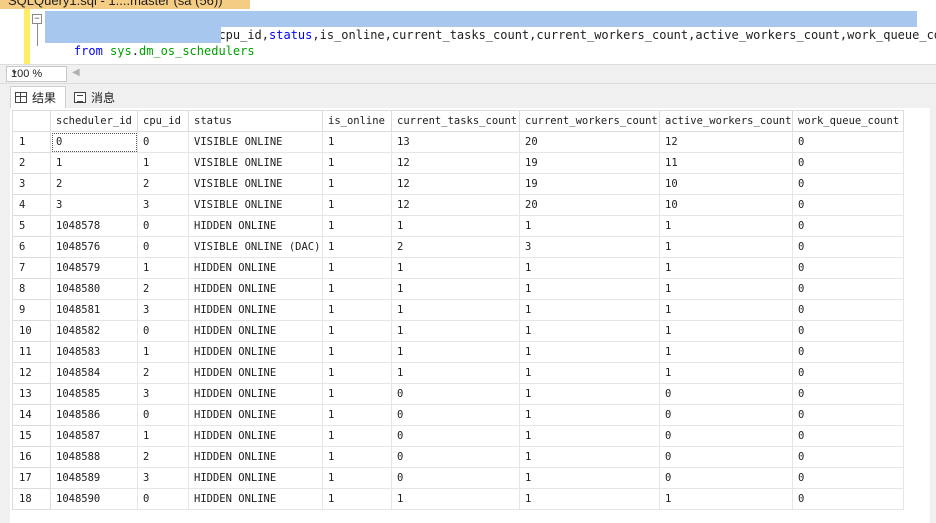 The height and width of the screenshot is (523, 936). What do you see at coordinates (848, 121) in the screenshot?
I see `column-header: work_queue_count` at bounding box center [848, 121].